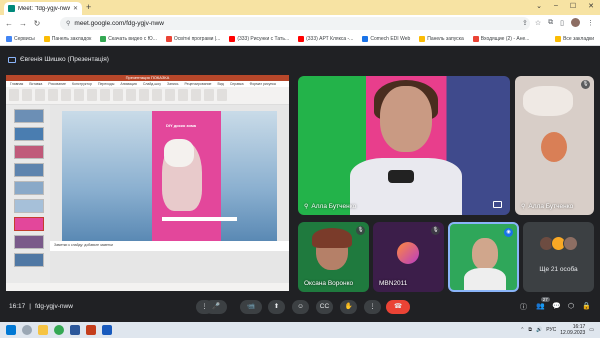 The width and height of the screenshot is (600, 338). Describe the element at coordinates (172, 84) in the screenshot. I see `ribbon-tab: Запись` at that location.